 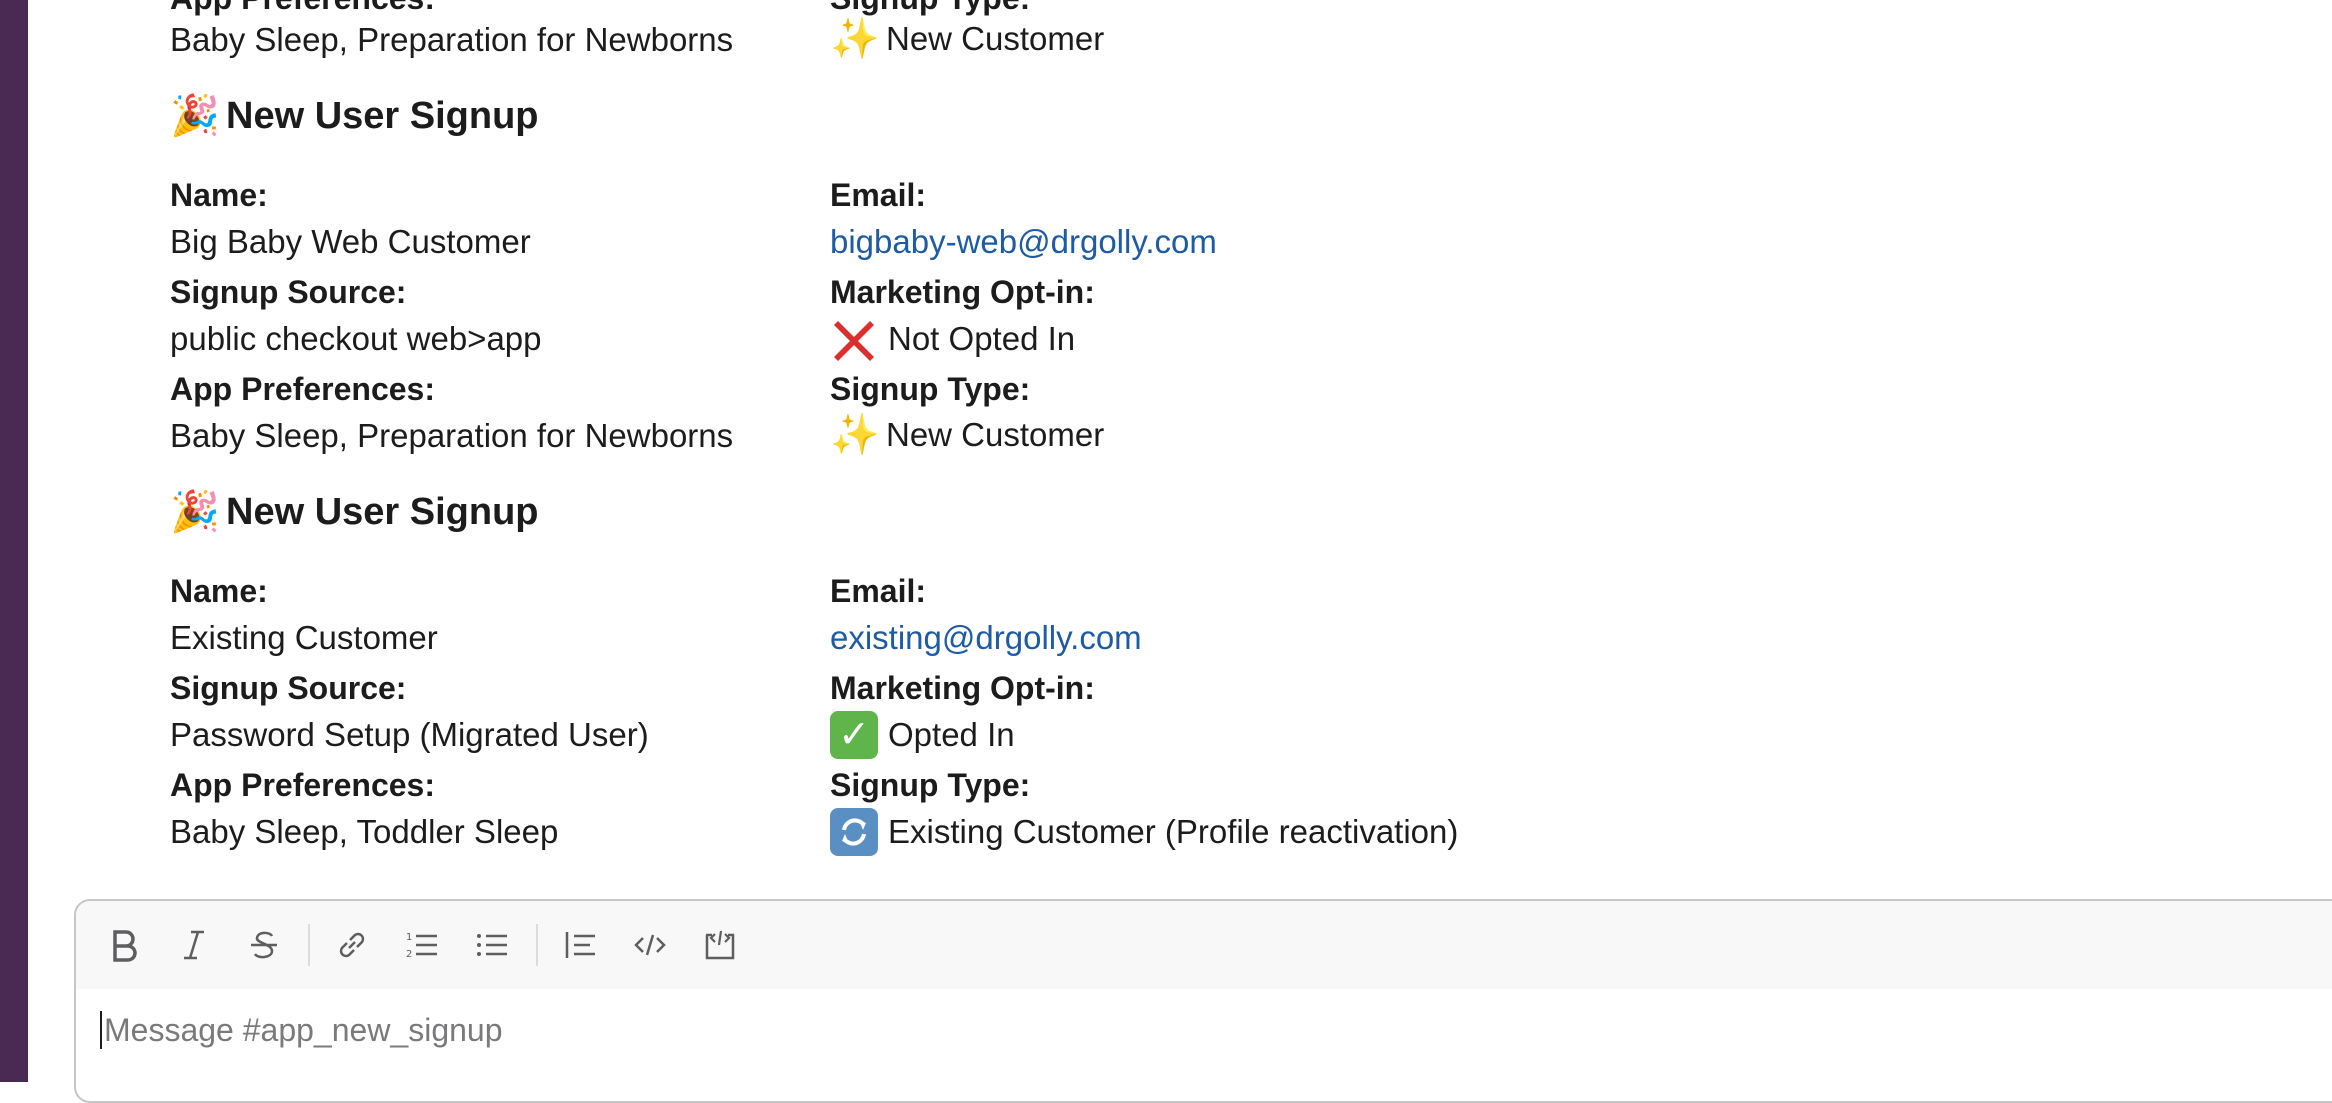 I want to click on message-input-placeholder: Message #app_new_signup, so click(x=303, y=1029).